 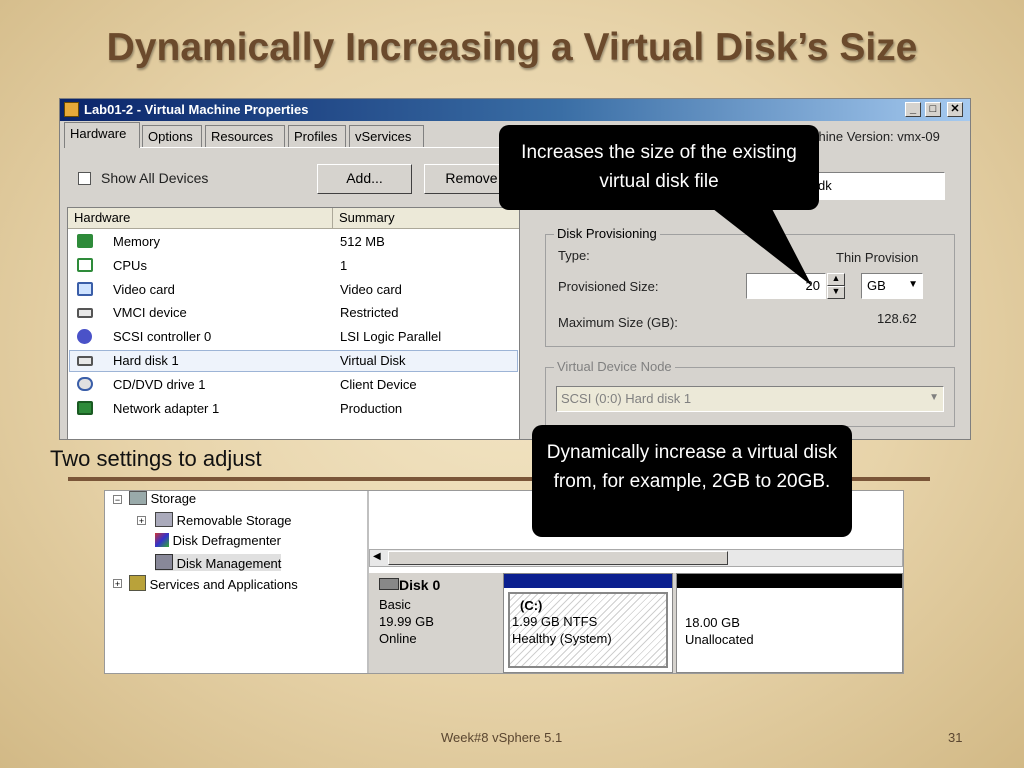 I want to click on tree-item-services-applications: Services and Applications, so click(x=213, y=583).